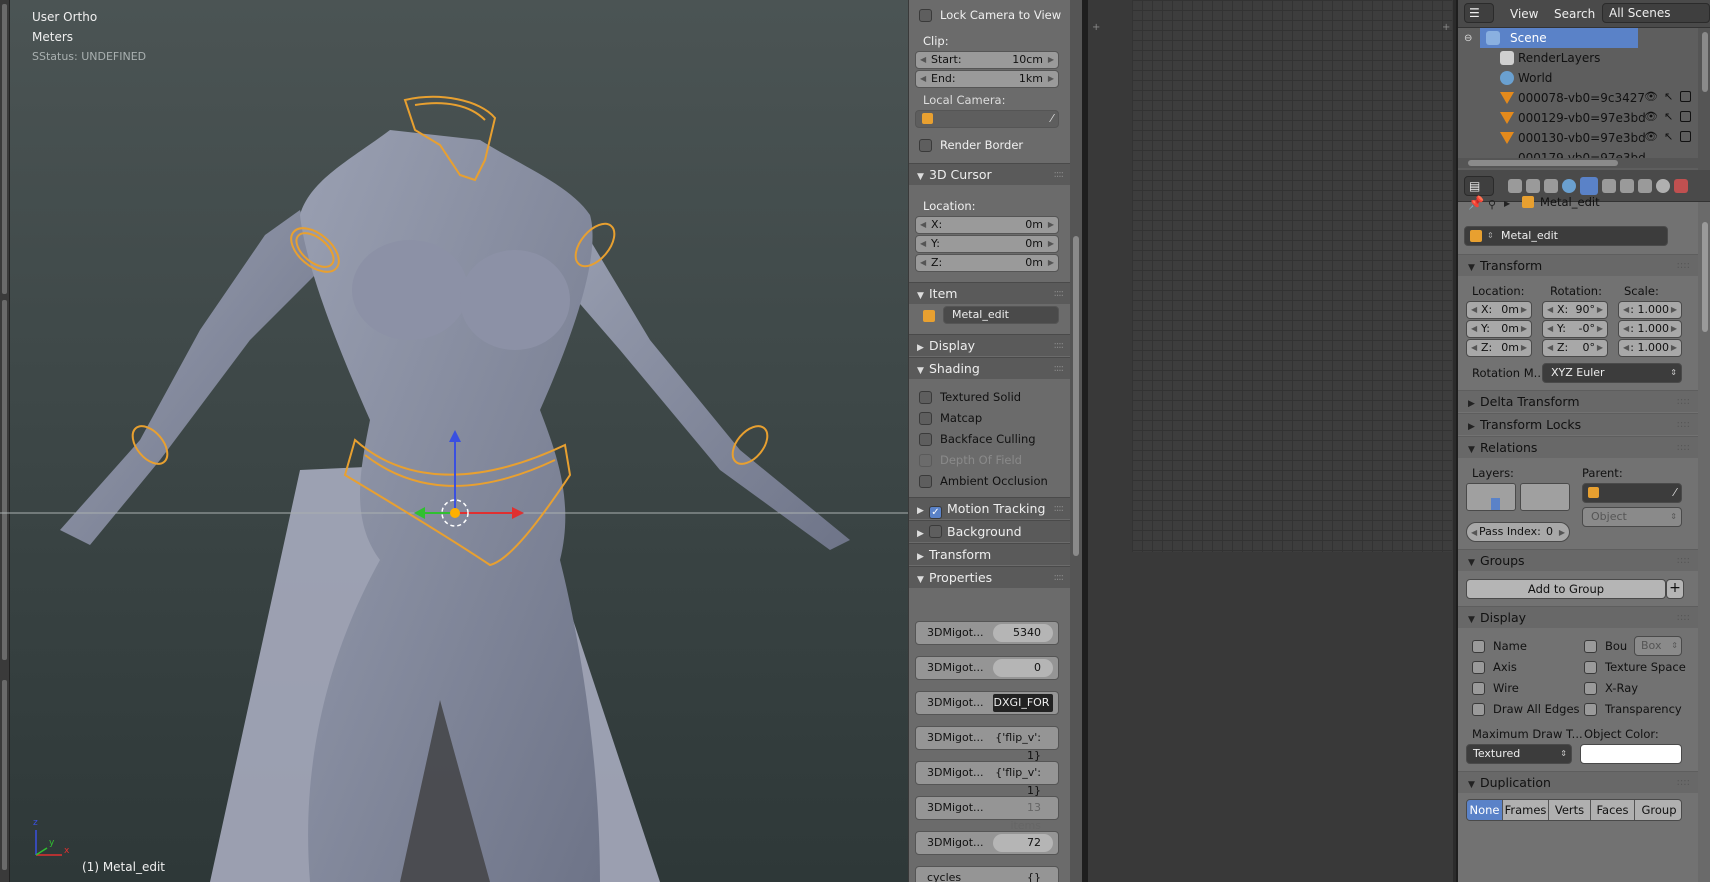 This screenshot has width=1710, height=882. I want to click on pin-icon: 📌, so click(1476, 203).